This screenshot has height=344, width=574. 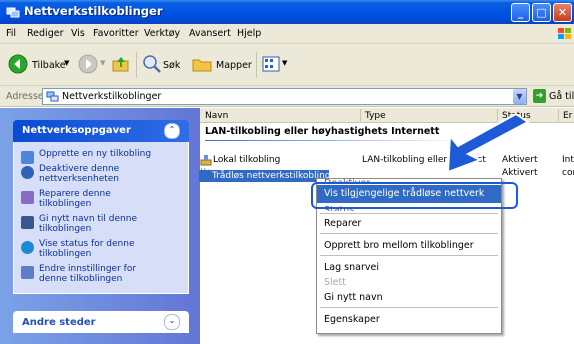 What do you see at coordinates (76, 130) in the screenshot?
I see `network-tasks-title: Nettverksoppgaver` at bounding box center [76, 130].